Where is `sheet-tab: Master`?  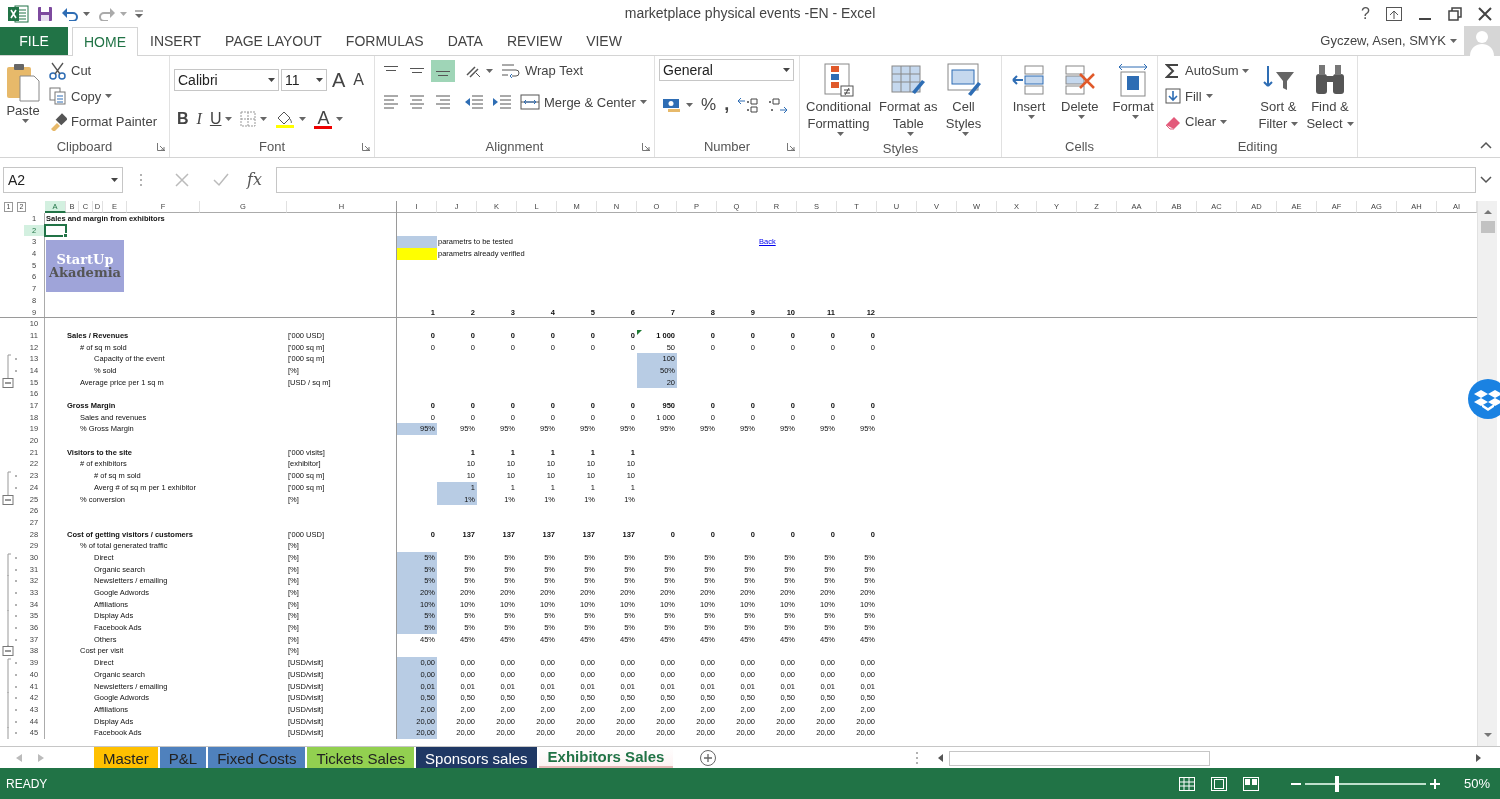
sheet-tab: Master is located at coordinates (126, 758).